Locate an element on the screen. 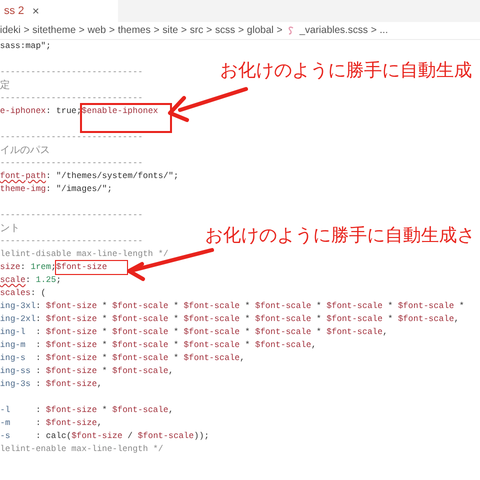  code-token: size is located at coordinates (10, 267).